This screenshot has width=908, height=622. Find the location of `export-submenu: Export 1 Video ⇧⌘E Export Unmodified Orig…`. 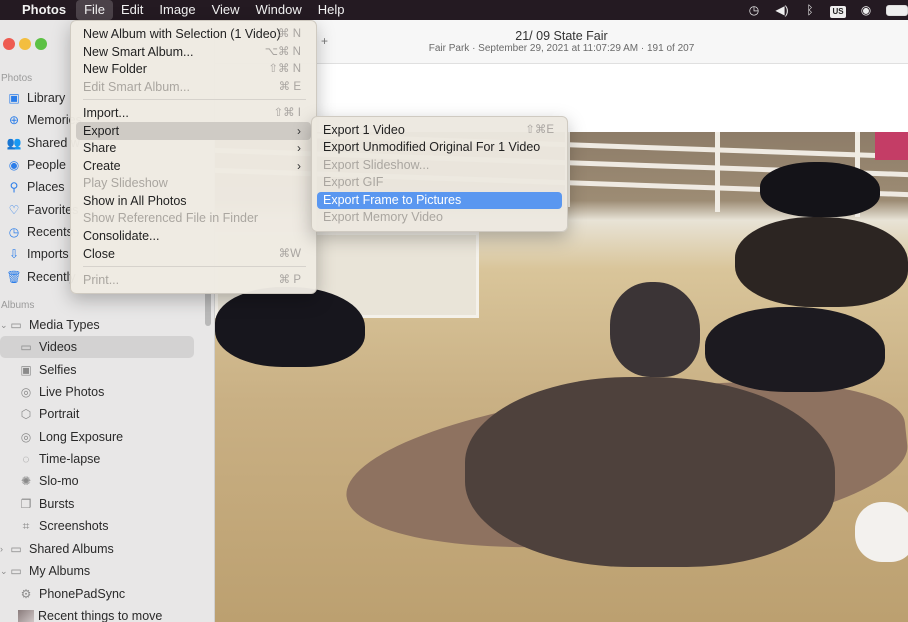

export-submenu: Export 1 Video ⇧⌘E Export Unmodified Orig… is located at coordinates (439, 174).